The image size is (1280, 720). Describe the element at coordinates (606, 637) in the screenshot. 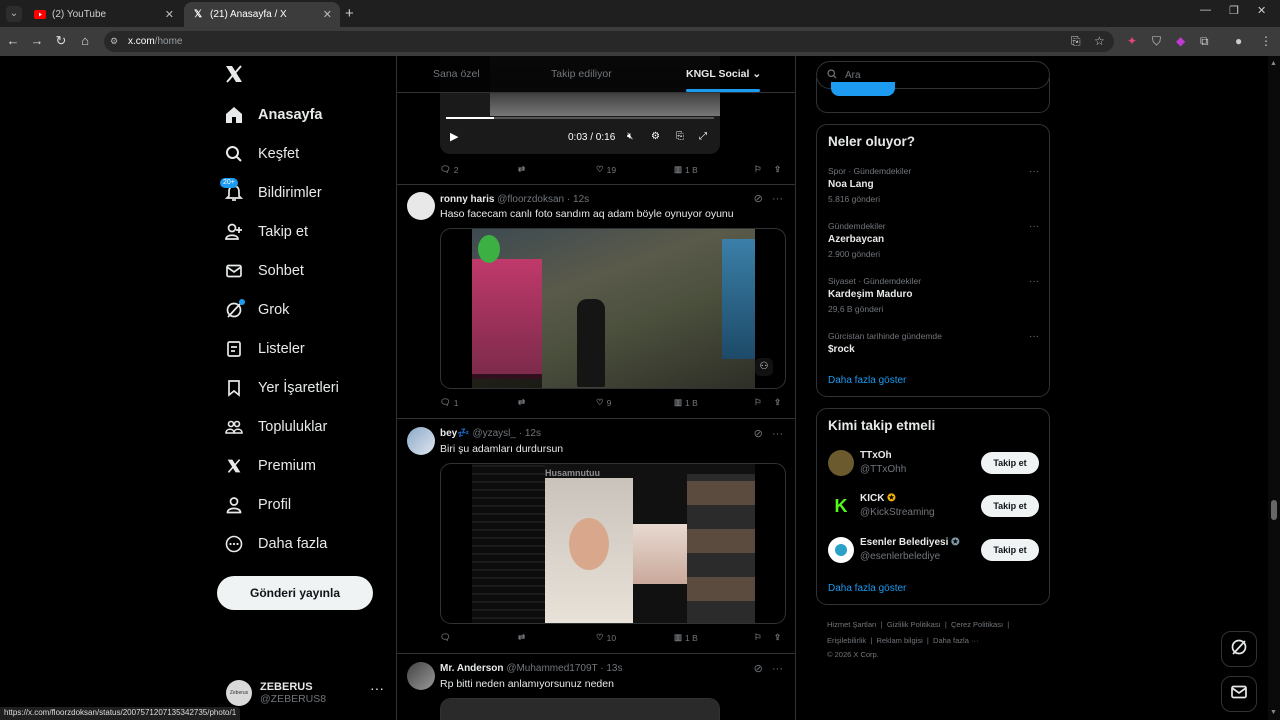

I see `like-button: ♡ 10` at that location.